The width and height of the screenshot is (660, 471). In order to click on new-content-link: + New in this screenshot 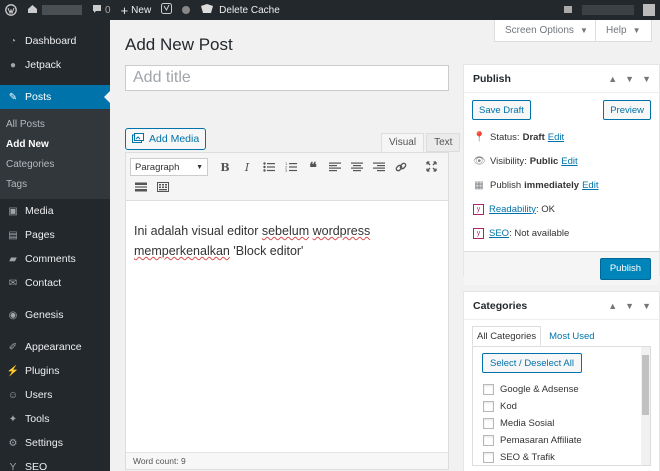, I will do `click(136, 10)`.